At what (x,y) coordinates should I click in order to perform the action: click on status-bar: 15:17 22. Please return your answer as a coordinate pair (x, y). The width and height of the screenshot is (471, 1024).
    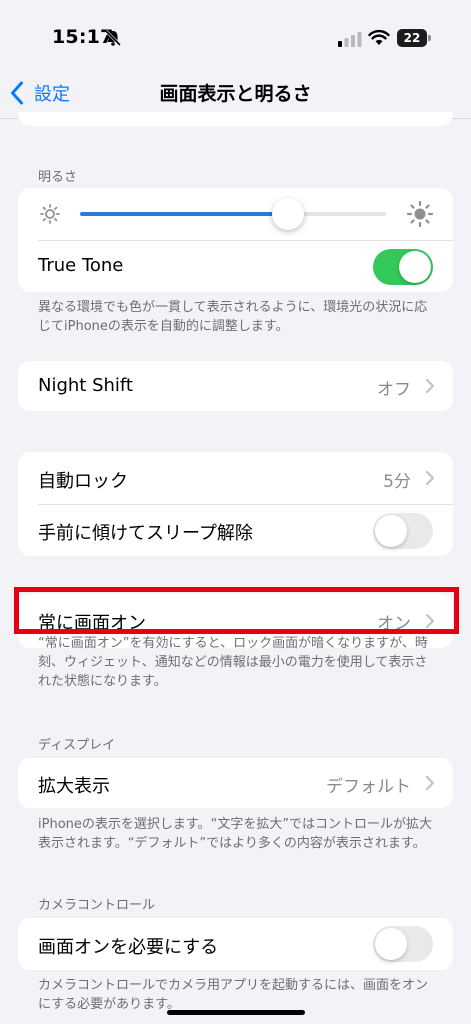
    Looking at the image, I should click on (235, 35).